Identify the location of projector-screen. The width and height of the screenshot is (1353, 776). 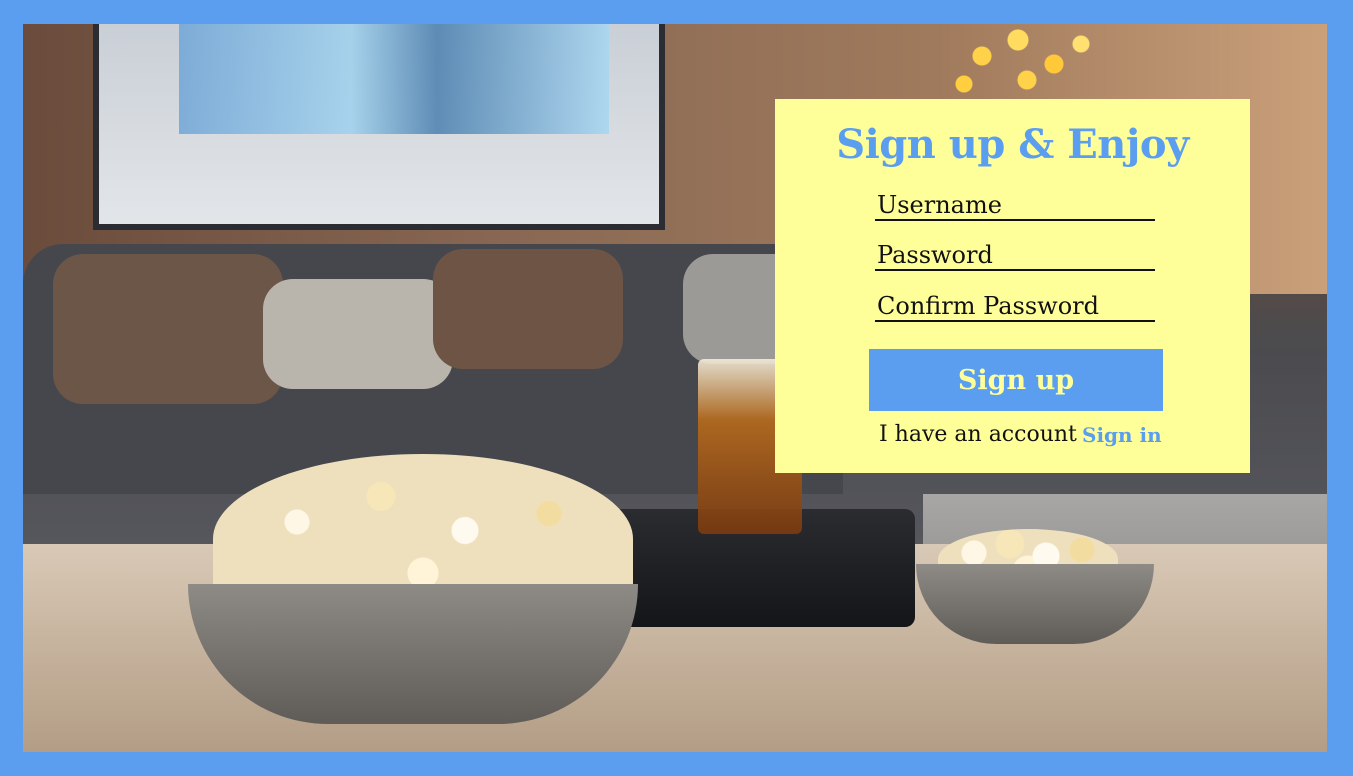
(379, 127).